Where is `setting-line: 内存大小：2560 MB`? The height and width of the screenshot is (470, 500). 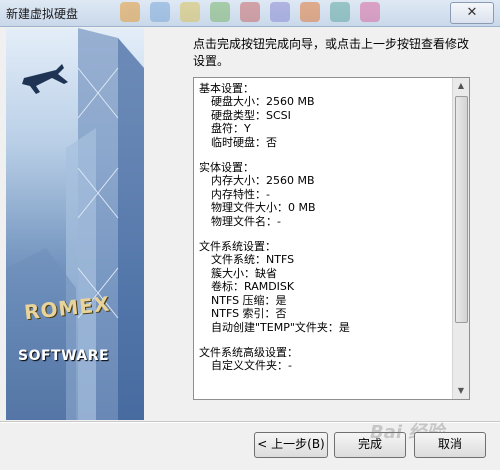
setting-line: 内存大小：2560 MB is located at coordinates (263, 181).